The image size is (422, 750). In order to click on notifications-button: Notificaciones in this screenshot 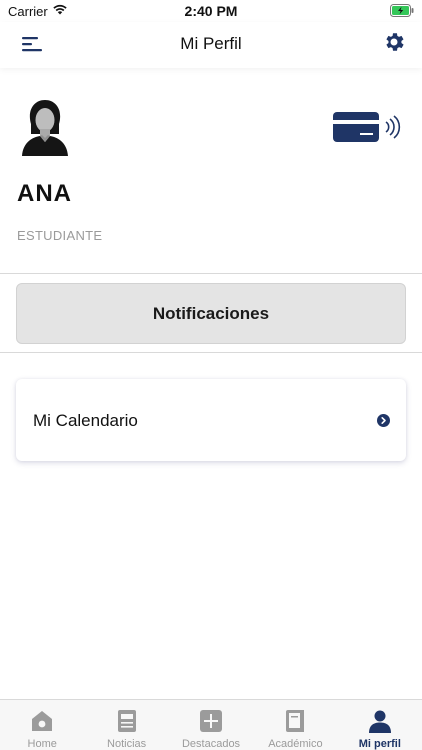, I will do `click(211, 313)`.